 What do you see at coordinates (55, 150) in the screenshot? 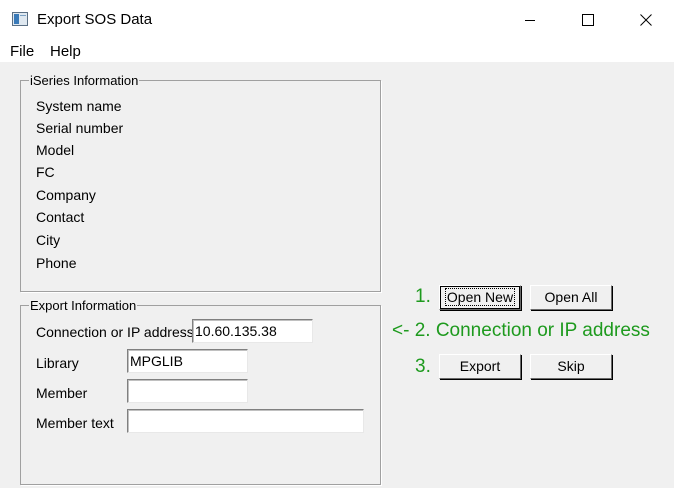
I see `model-label: Model` at bounding box center [55, 150].